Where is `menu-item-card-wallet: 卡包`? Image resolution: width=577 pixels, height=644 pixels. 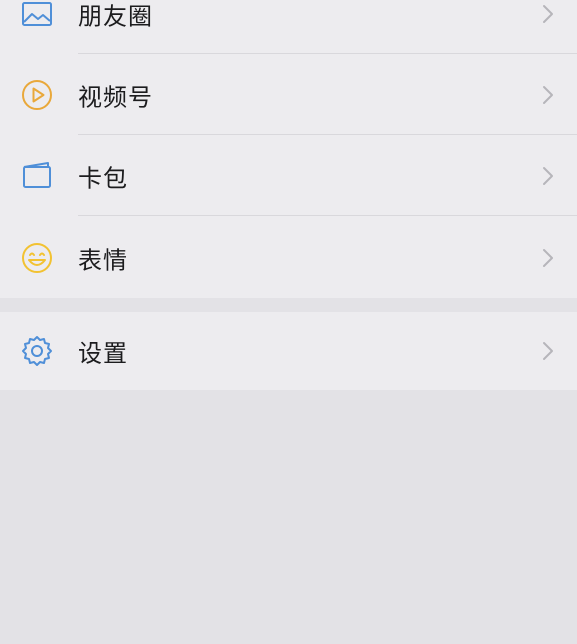
menu-item-card-wallet: 卡包 is located at coordinates (288, 176).